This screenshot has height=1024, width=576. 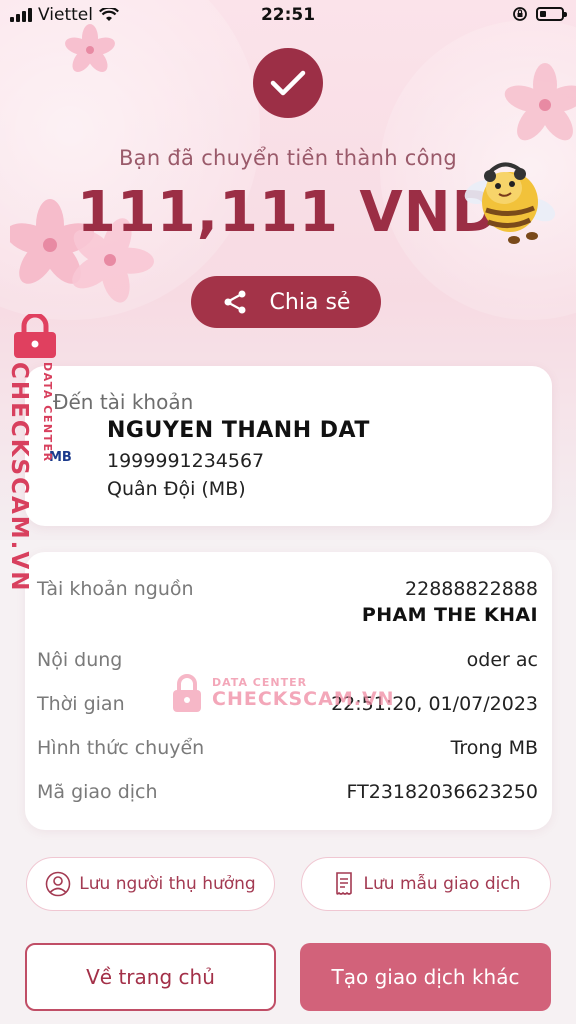 What do you see at coordinates (449, 615) in the screenshot?
I see `detail-value-source-name: PHAM THE KHAI` at bounding box center [449, 615].